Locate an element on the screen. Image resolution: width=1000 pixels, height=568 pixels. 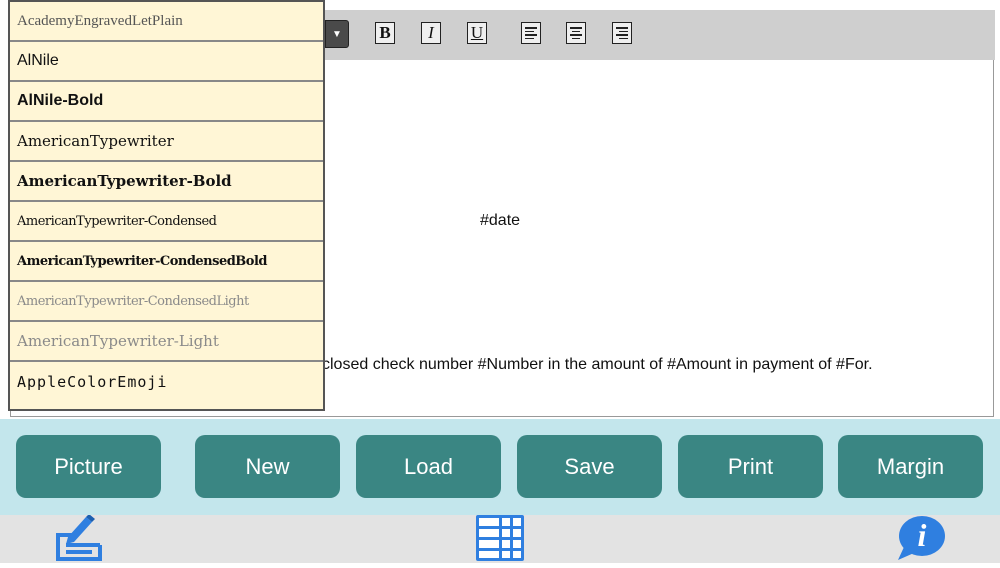
load-button: Load is located at coordinates (428, 466).